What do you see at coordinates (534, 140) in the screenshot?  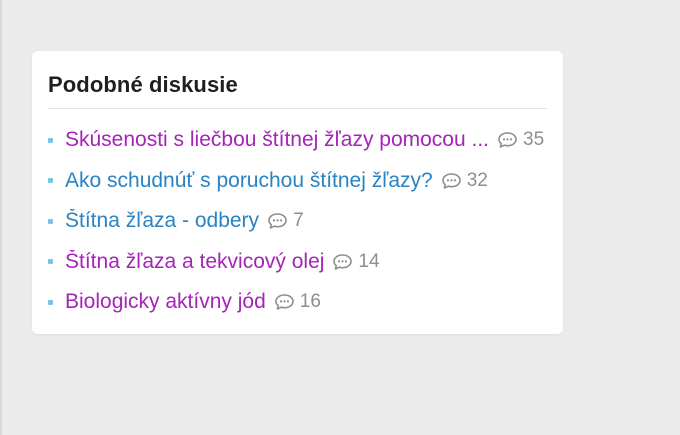 I see `comment-count-value: 35` at bounding box center [534, 140].